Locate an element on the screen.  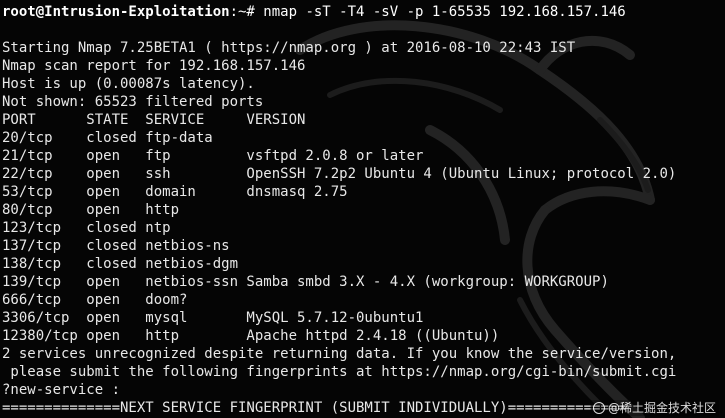
juejin-logo-icon is located at coordinates (598, 408).